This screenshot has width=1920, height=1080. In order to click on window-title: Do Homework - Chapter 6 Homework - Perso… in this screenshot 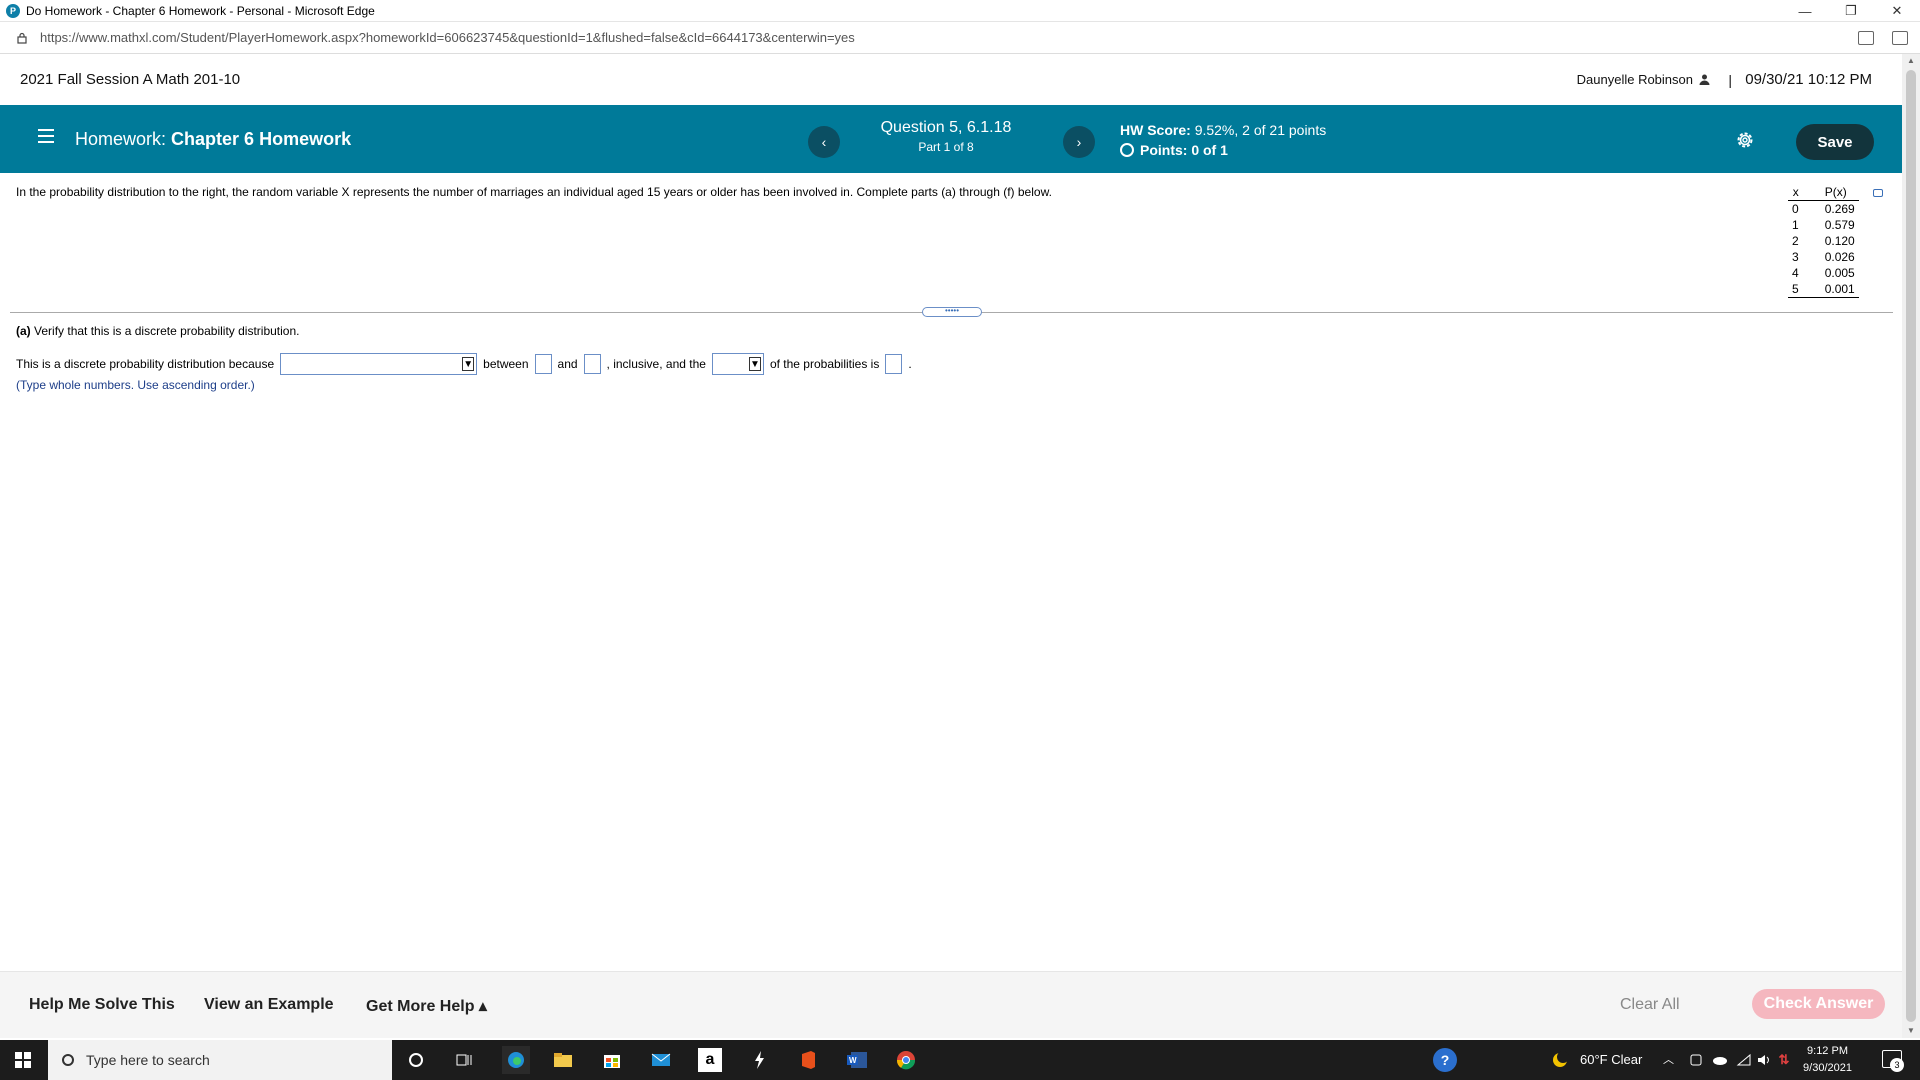, I will do `click(200, 10)`.